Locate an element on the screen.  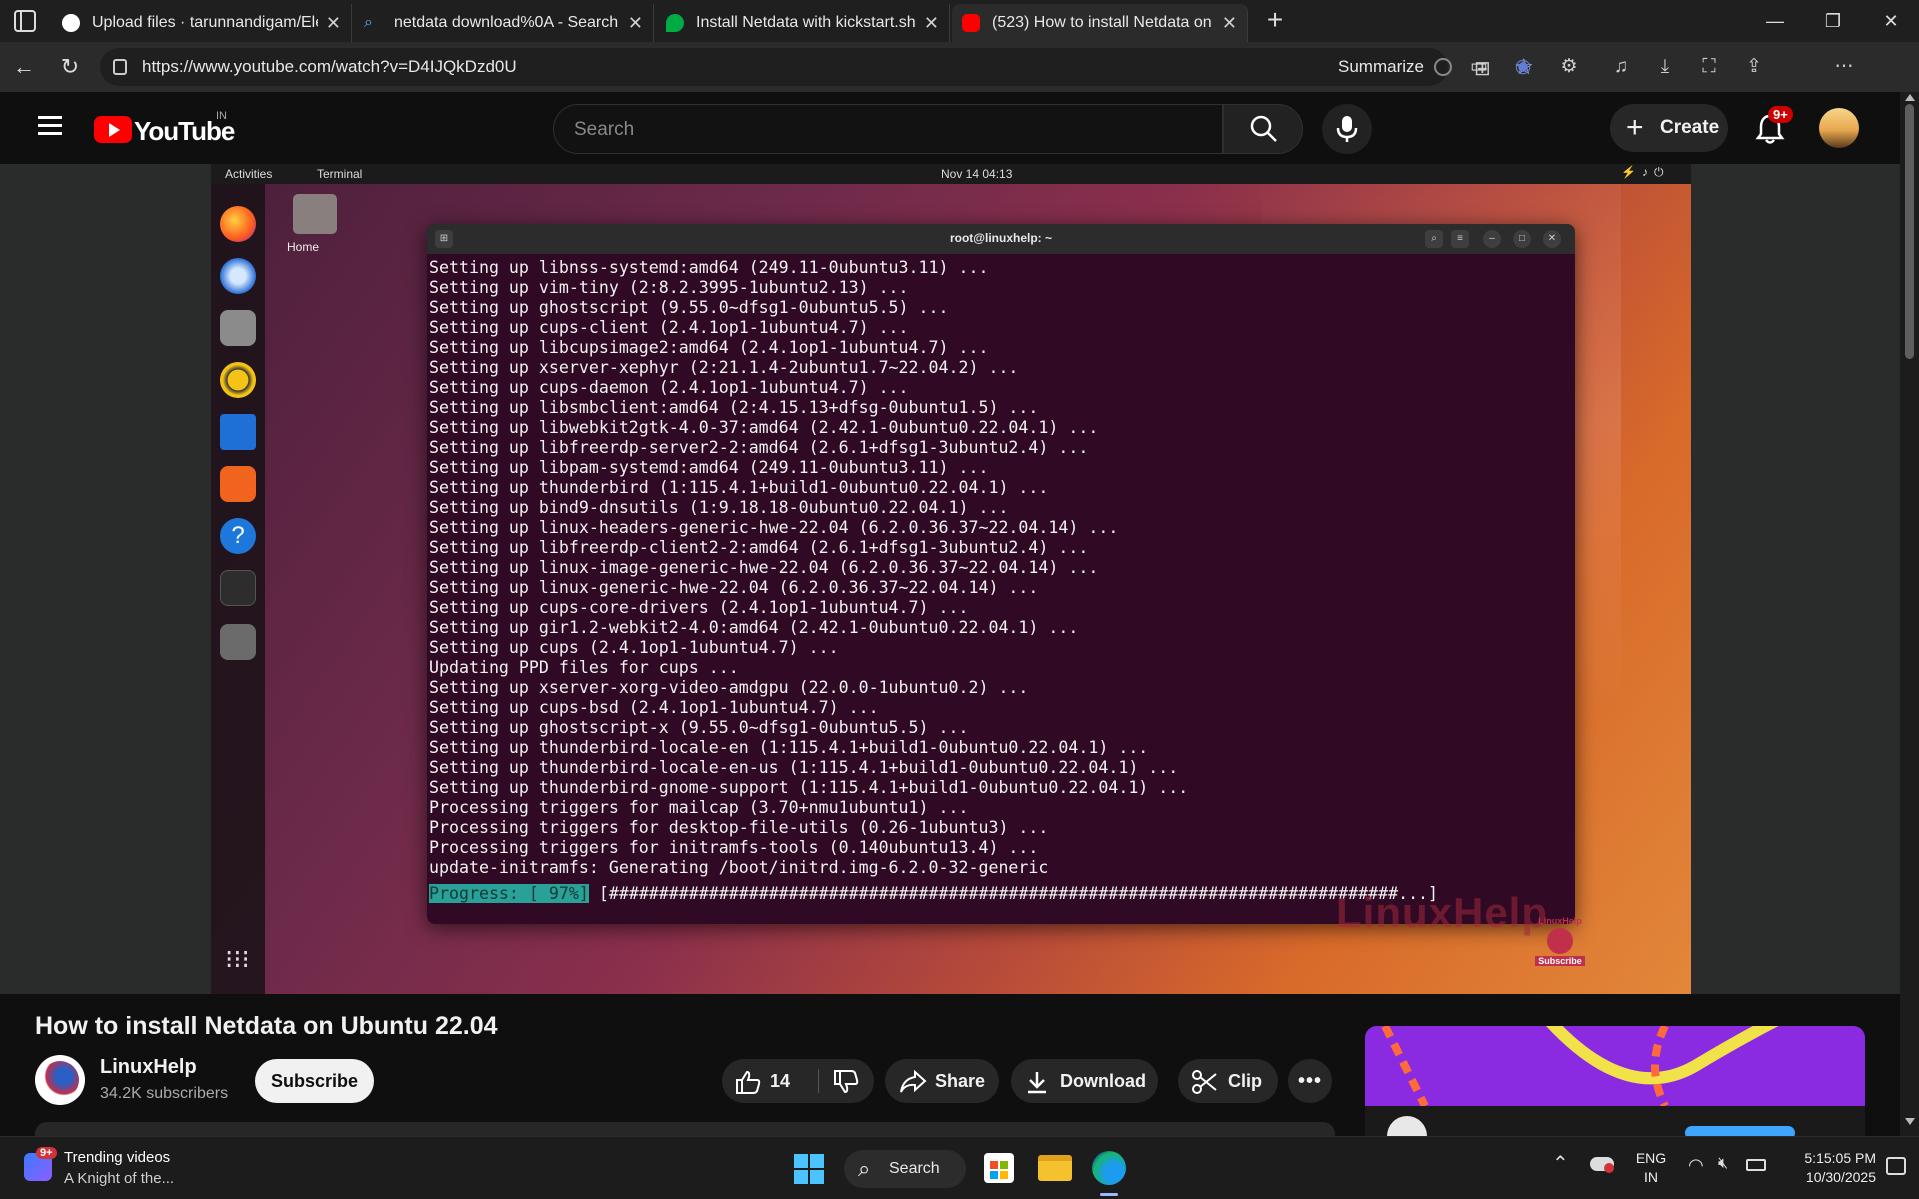
share-button: Share is located at coordinates (942, 1081).